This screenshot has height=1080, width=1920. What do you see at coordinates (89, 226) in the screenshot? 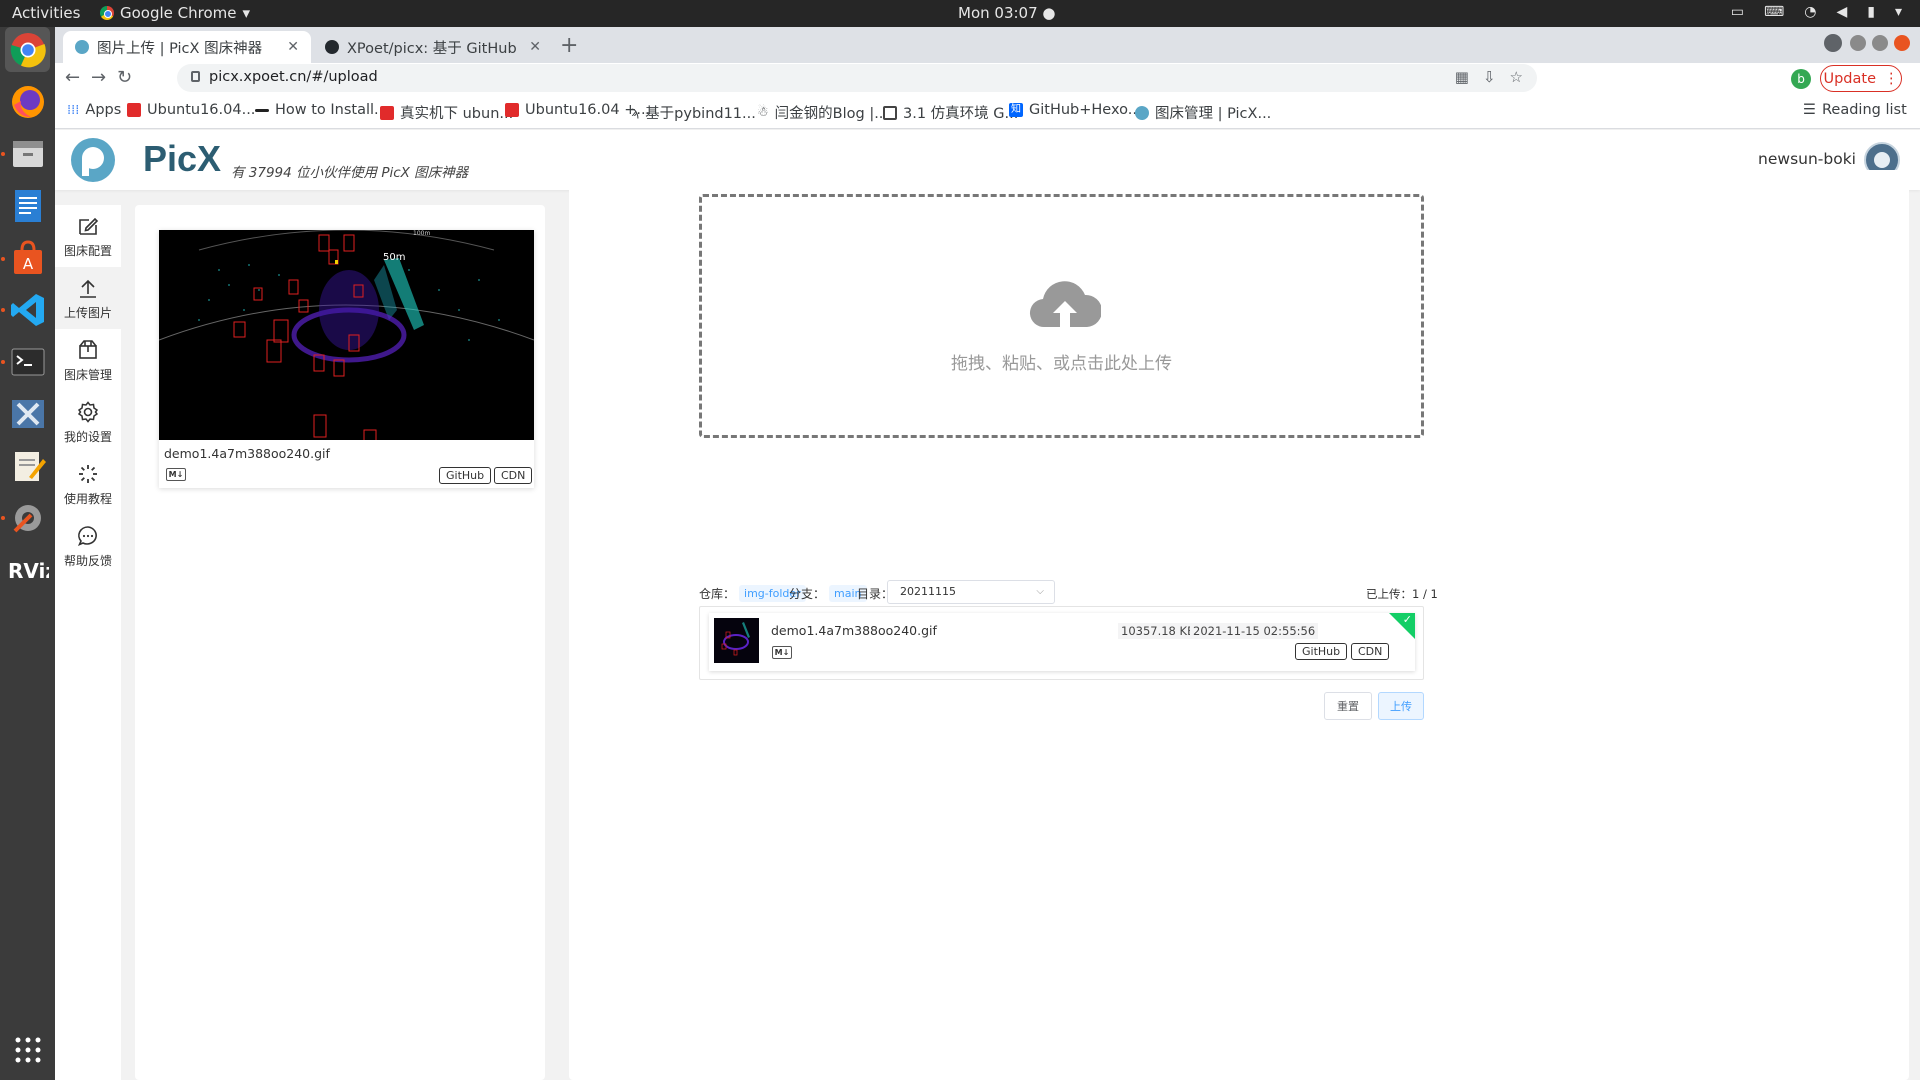
I see `edit-icon` at bounding box center [89, 226].